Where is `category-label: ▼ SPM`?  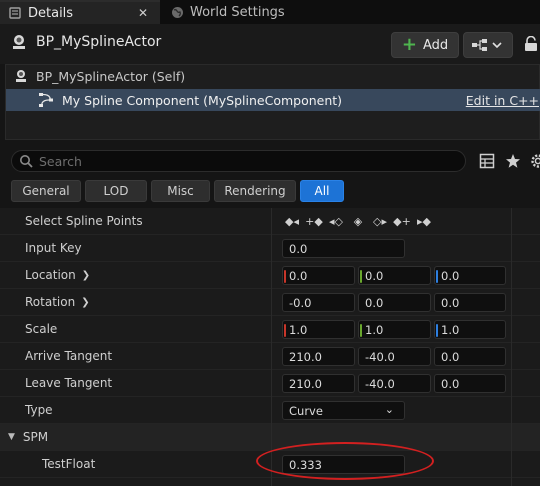 category-label: ▼ SPM is located at coordinates (28, 437).